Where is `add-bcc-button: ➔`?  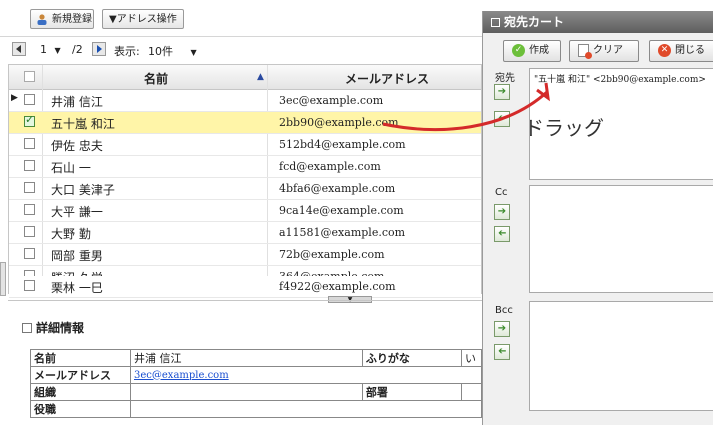
add-bcc-button: ➔ is located at coordinates (502, 329).